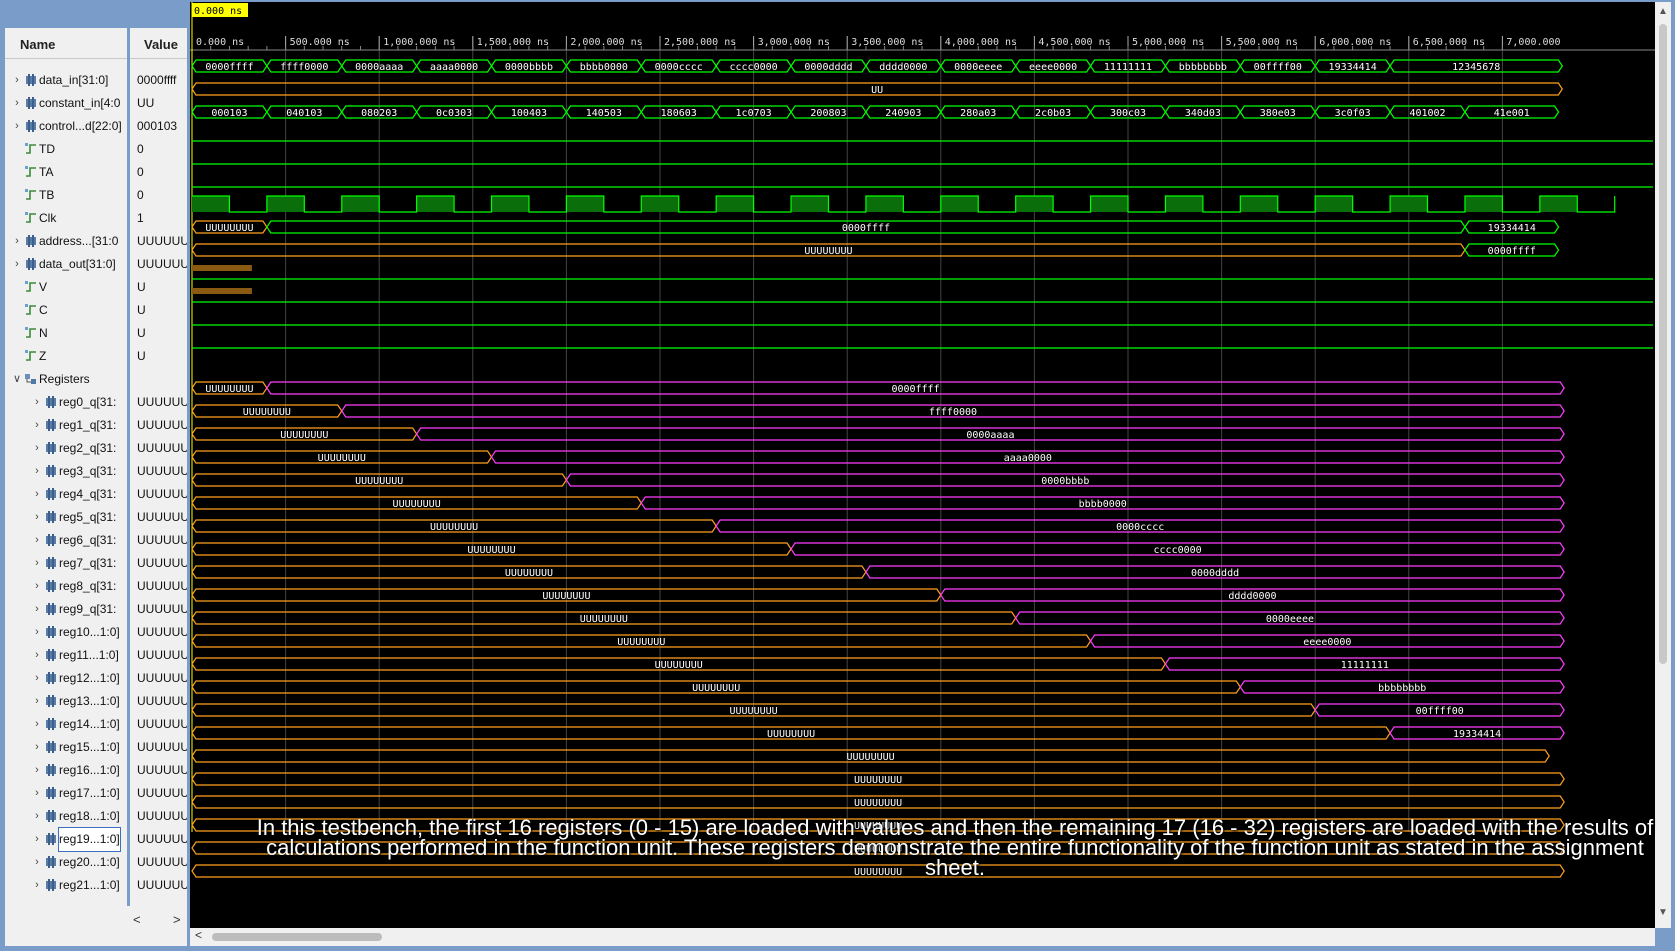 This screenshot has width=1675, height=951. I want to click on signal-row: › reg10...1:0], so click(66, 632).